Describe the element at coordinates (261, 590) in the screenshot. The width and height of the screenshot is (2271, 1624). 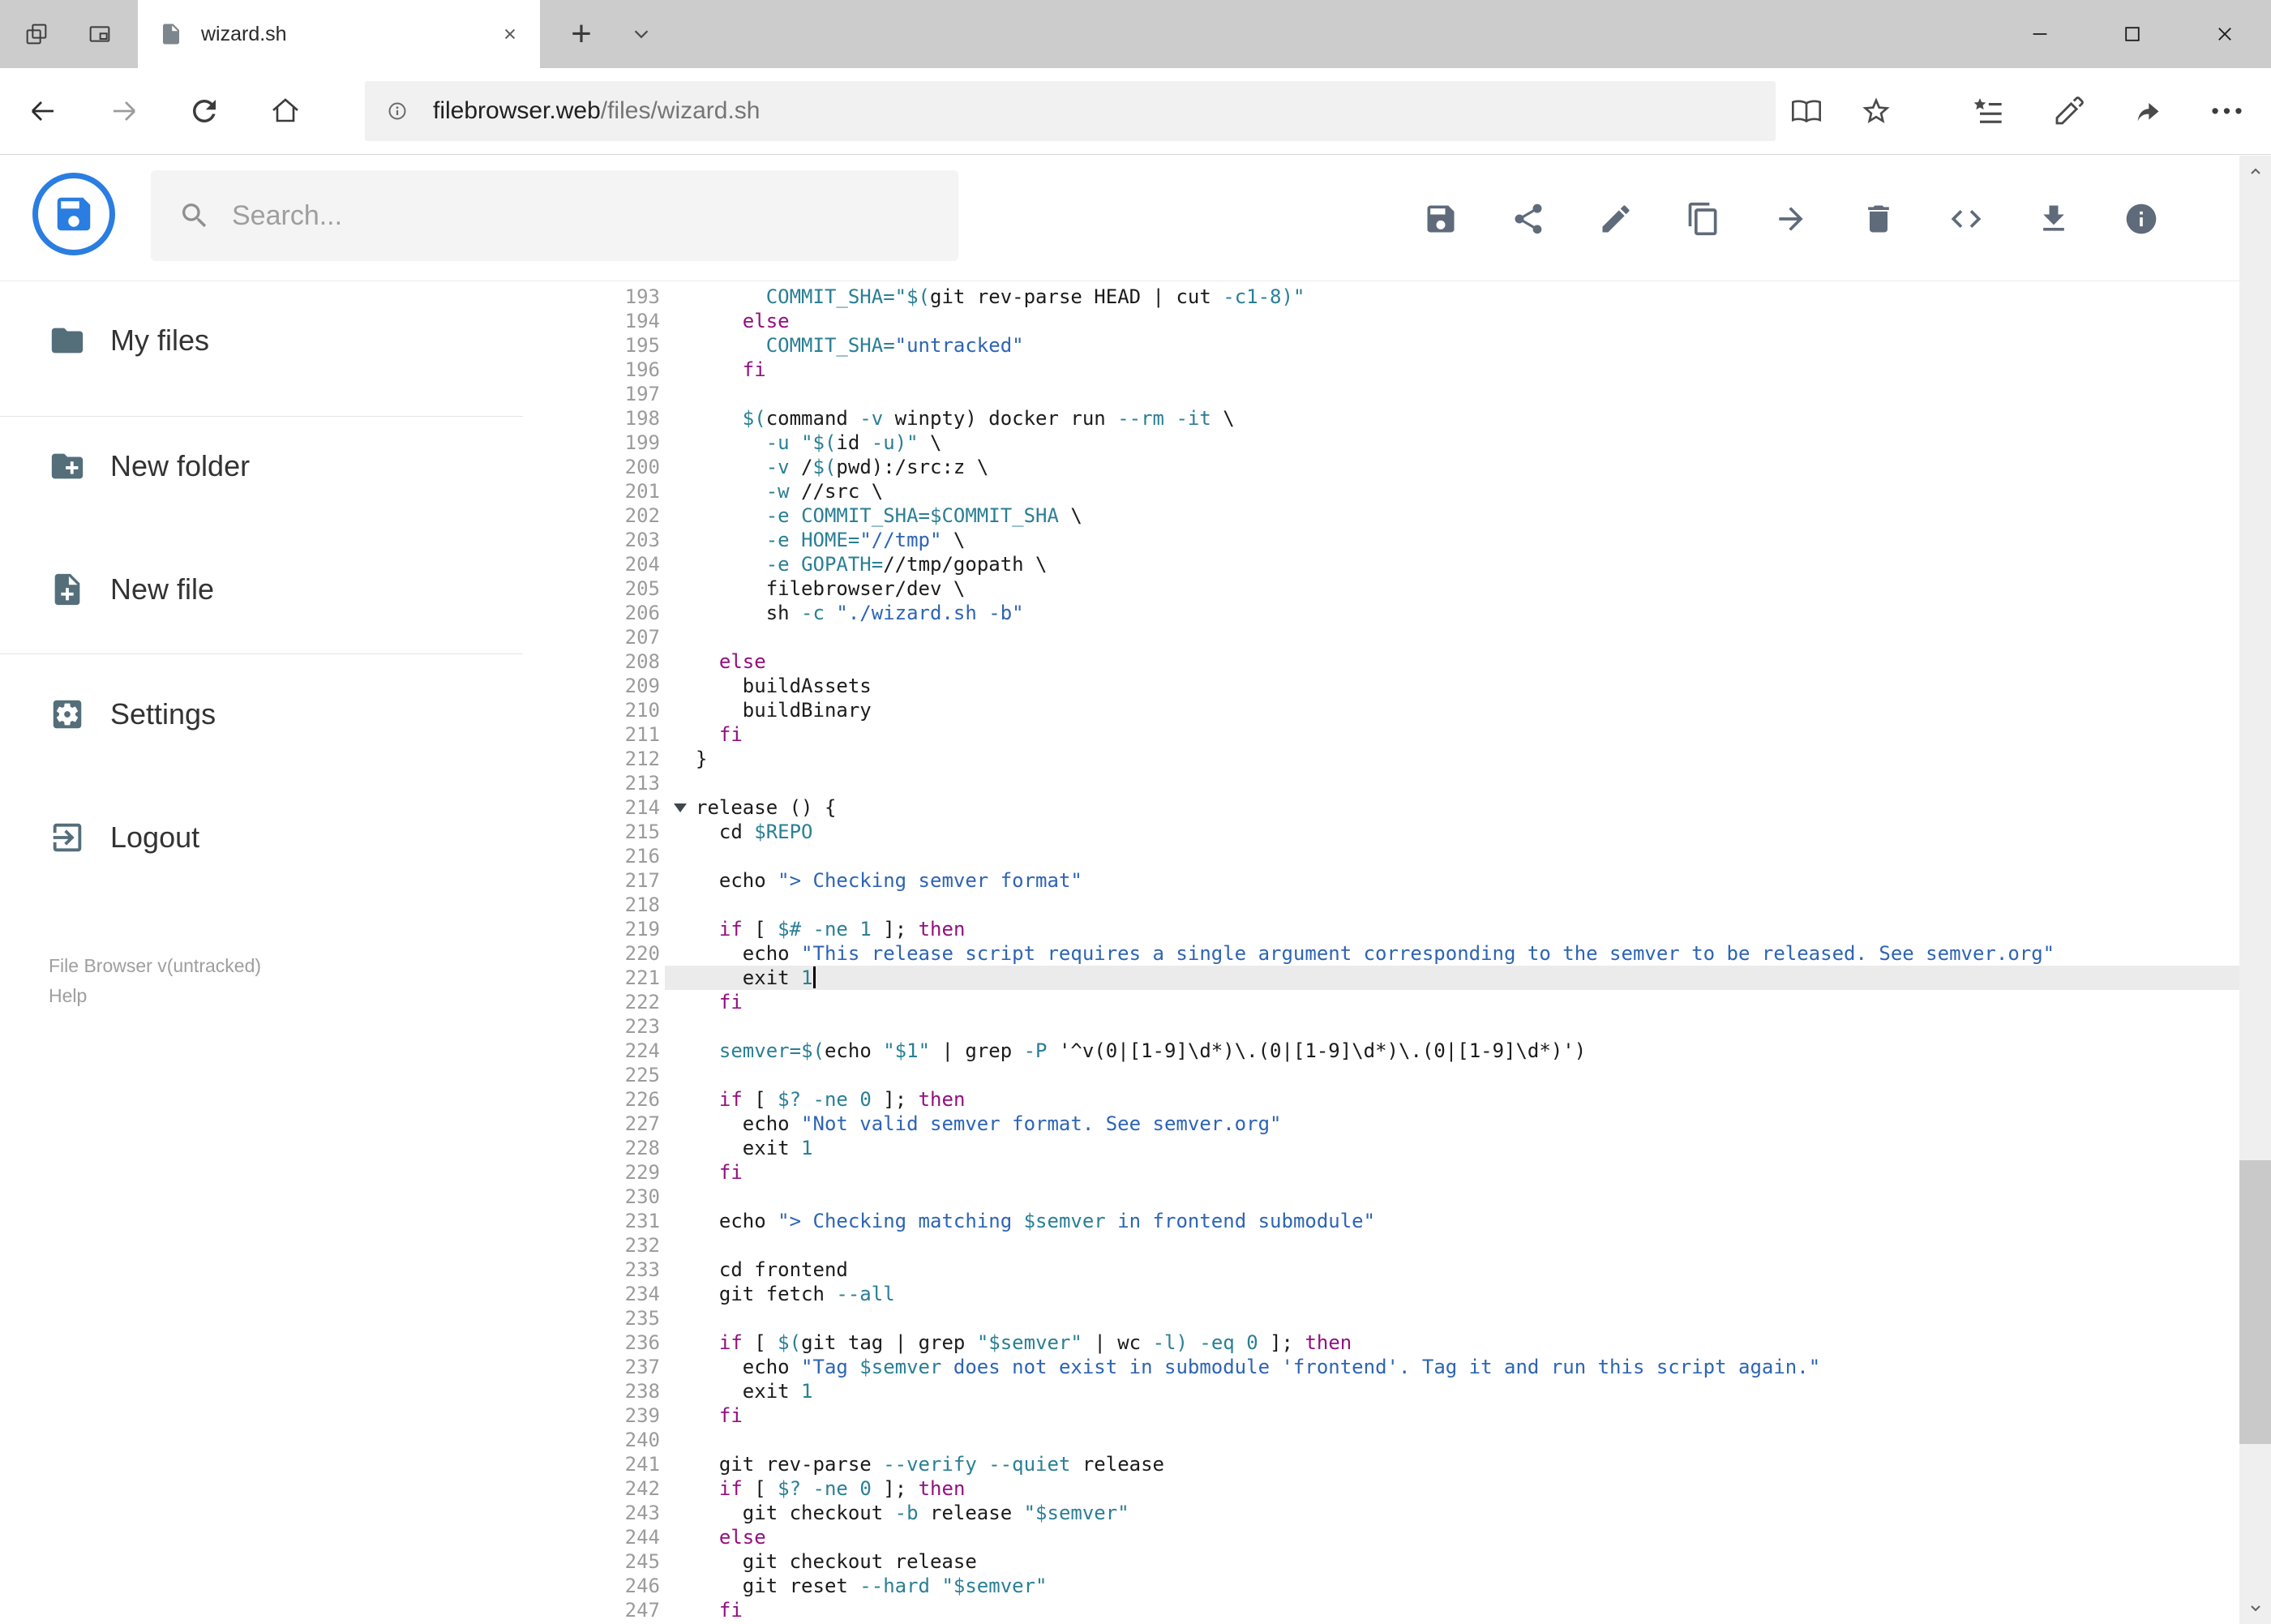
I see `sidebar-item-new-file: New file` at that location.